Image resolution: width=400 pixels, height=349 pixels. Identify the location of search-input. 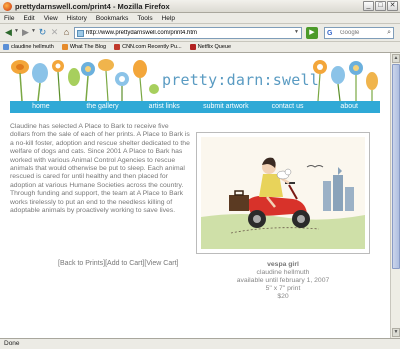
(362, 33).